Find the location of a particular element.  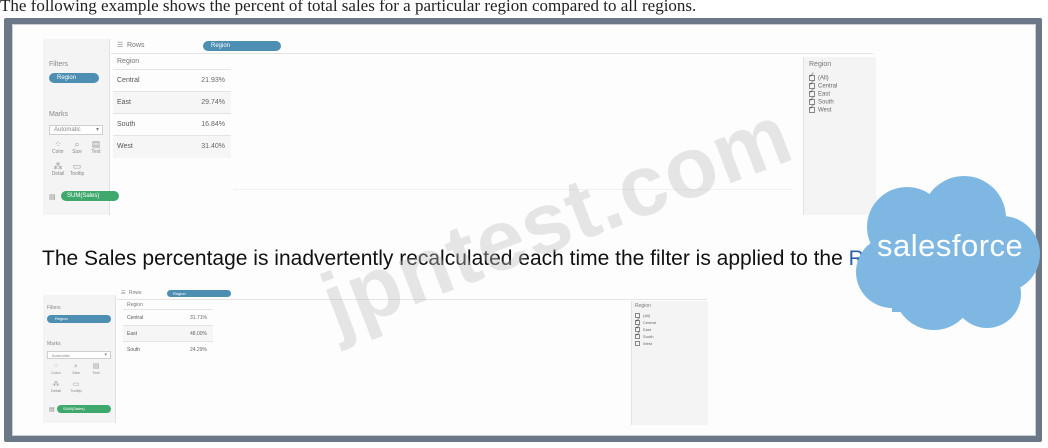

bottom-measure-pill: SUM(Sales) is located at coordinates (84, 409).